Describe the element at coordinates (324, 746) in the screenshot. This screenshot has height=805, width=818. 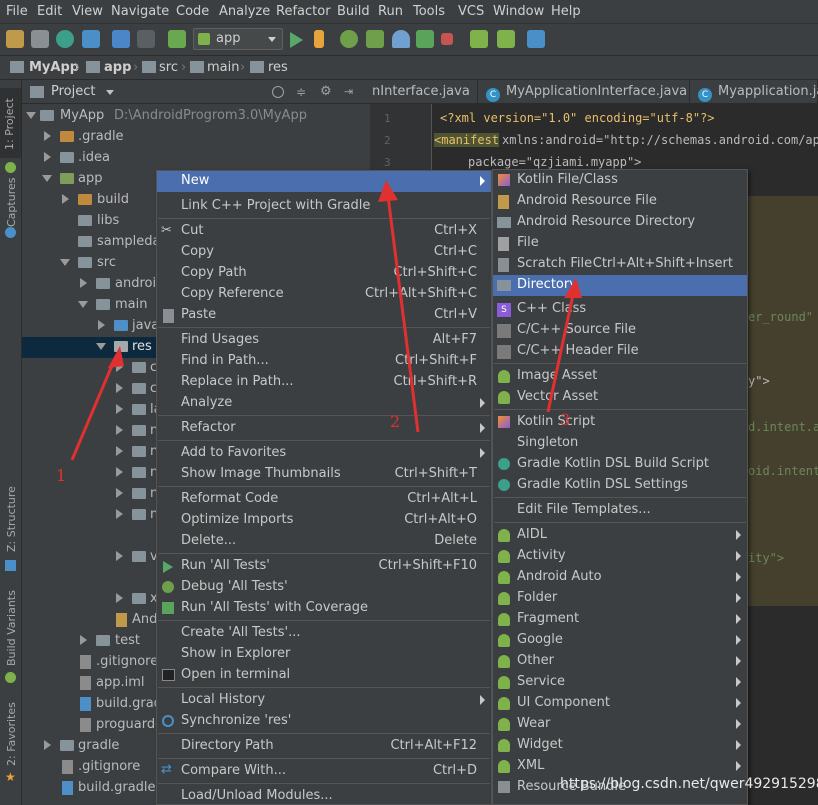
I see `menu-item-directory-path: Directory Path Ctrl+Alt+F12` at that location.